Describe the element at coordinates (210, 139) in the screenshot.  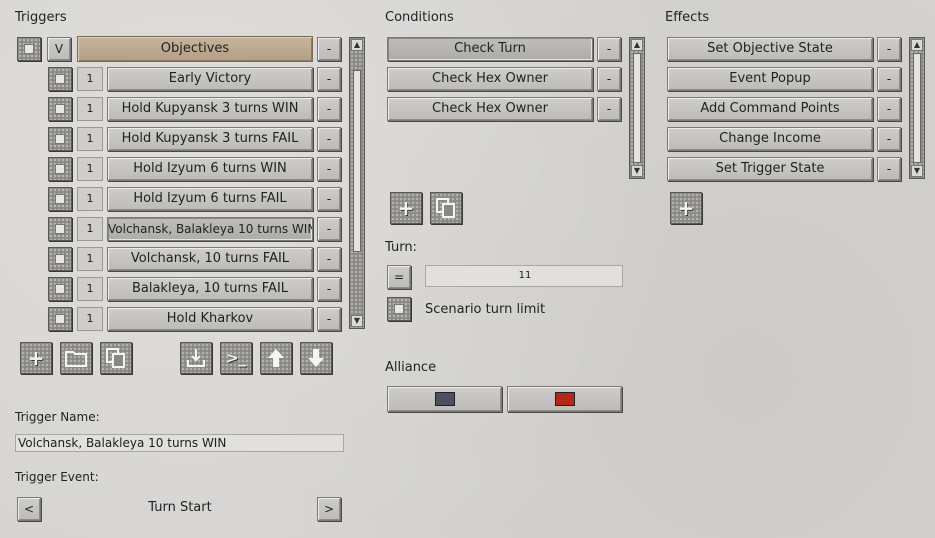
I see `trigger-item: Hold Kupyansk 3 turns FAIL` at that location.